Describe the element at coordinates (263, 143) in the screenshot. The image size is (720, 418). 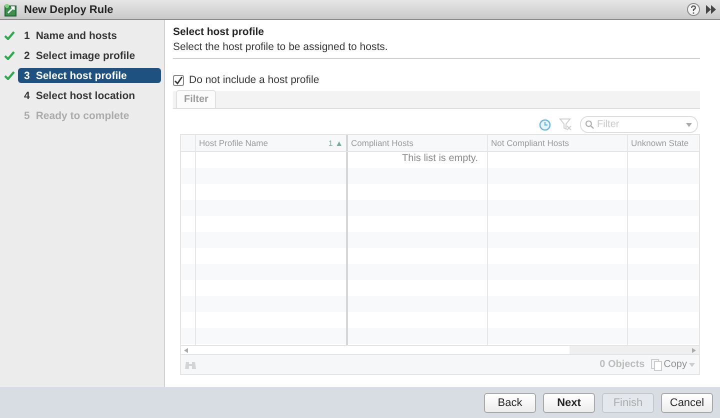
I see `column-header: Host Profile Name` at that location.